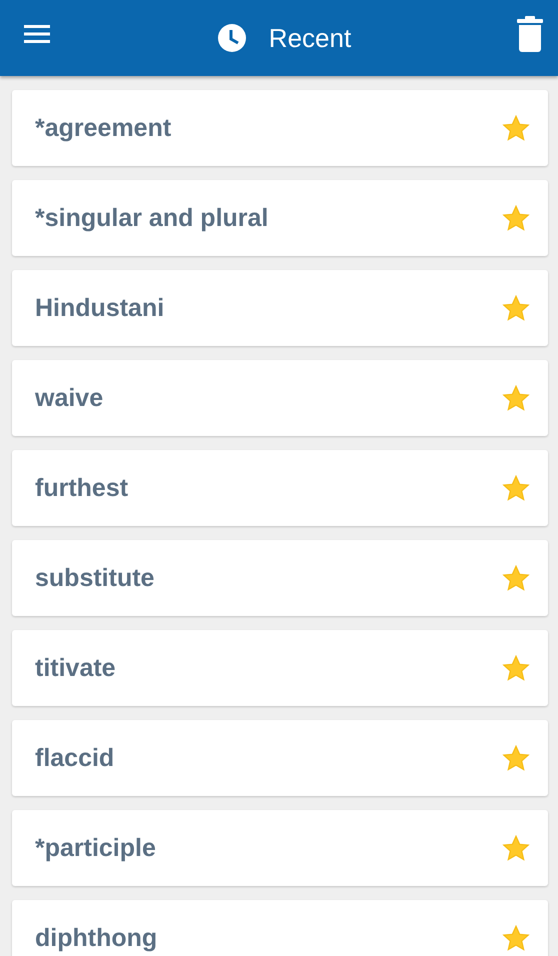 This screenshot has width=558, height=956. Describe the element at coordinates (95, 848) in the screenshot. I see `word-text: *participle` at that location.